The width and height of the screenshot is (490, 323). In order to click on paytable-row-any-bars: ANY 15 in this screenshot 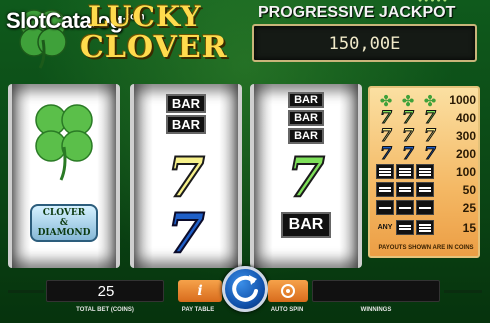, I will do `click(426, 229)`.